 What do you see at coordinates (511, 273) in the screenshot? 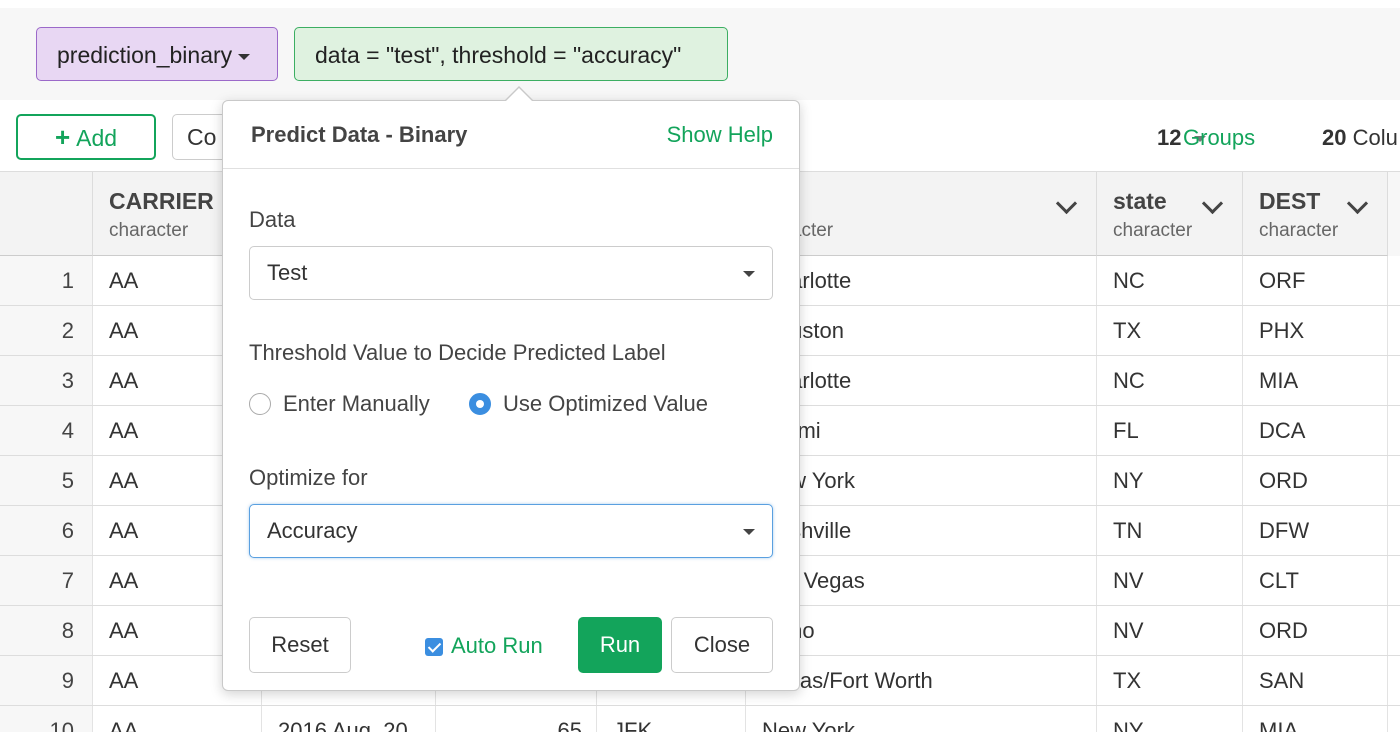
I see `data-select: Test` at bounding box center [511, 273].